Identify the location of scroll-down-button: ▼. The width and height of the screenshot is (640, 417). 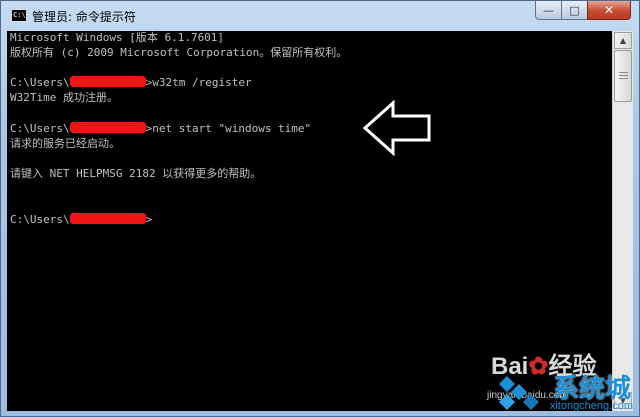
(623, 400).